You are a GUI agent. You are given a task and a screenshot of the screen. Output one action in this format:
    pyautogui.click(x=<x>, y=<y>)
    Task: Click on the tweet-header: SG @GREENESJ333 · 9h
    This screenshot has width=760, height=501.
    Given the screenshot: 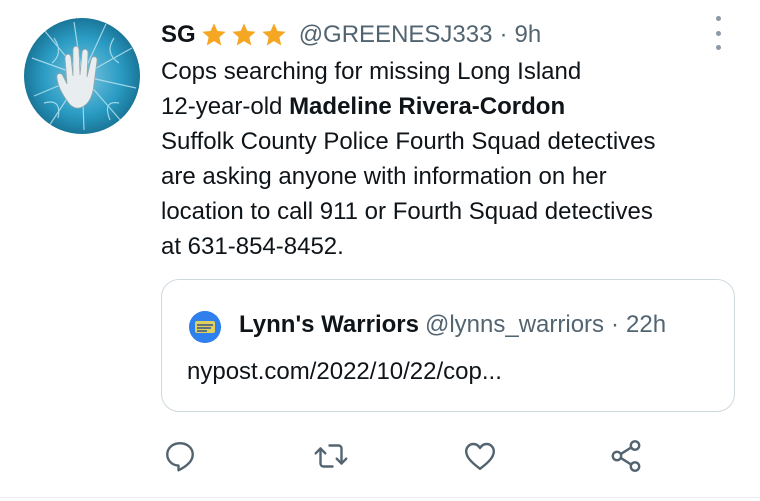 What is the action you would take?
    pyautogui.click(x=351, y=35)
    